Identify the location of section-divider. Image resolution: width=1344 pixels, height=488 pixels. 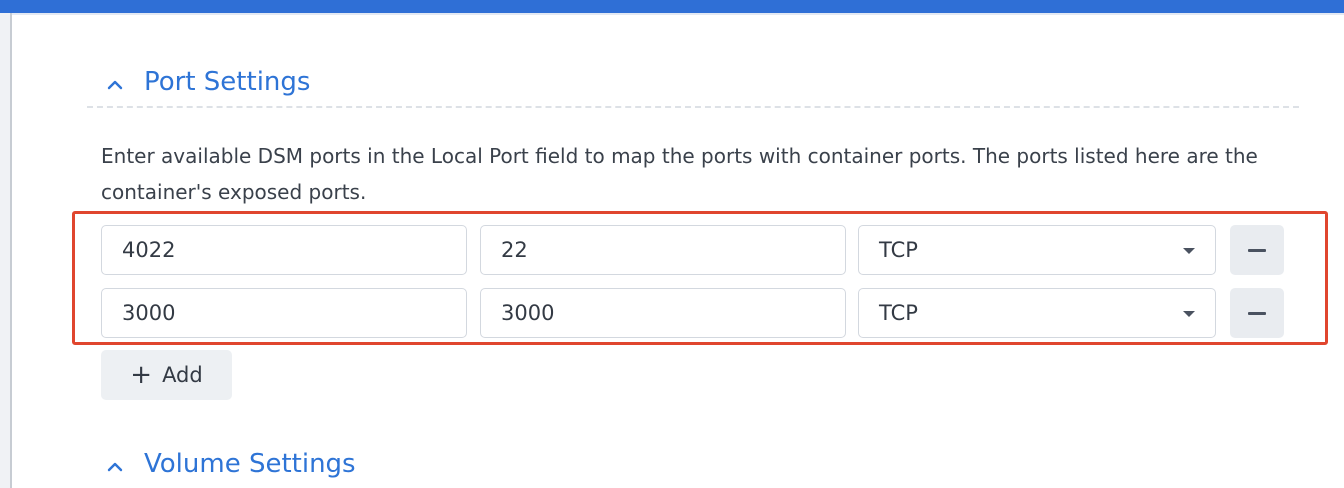
(693, 107).